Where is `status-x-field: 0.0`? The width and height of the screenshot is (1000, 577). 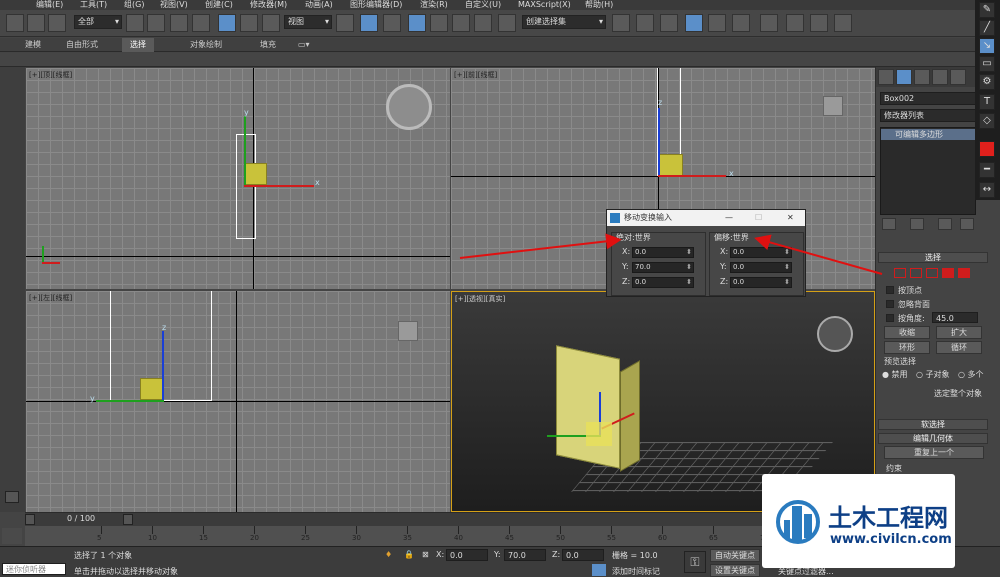
status-x-field: 0.0 is located at coordinates (467, 555).